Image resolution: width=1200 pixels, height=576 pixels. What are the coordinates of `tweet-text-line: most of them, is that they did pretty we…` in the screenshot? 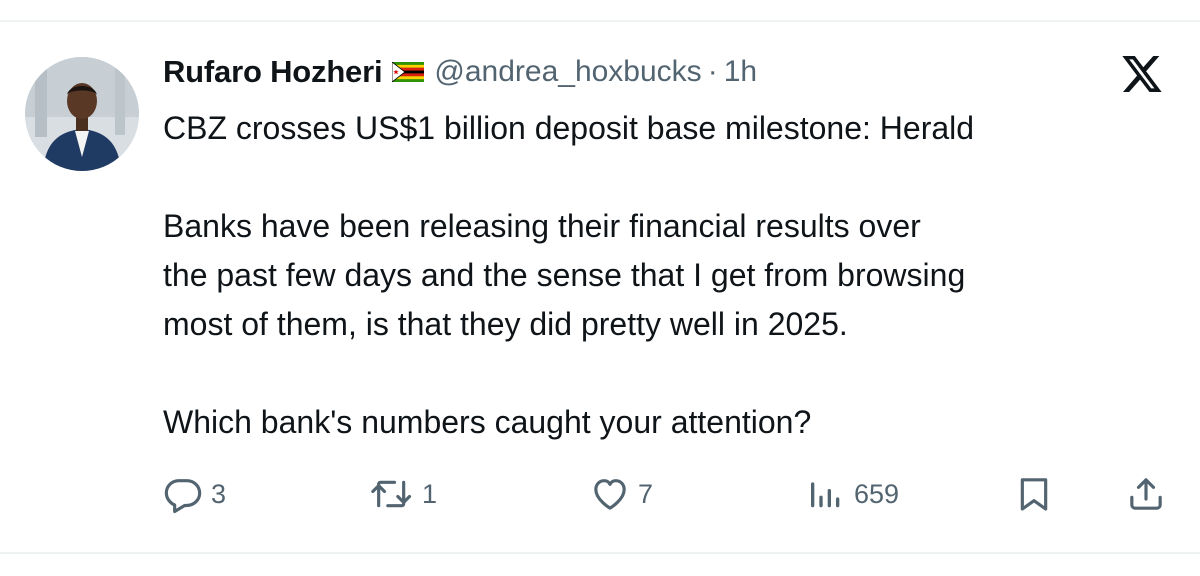 It's located at (505, 324).